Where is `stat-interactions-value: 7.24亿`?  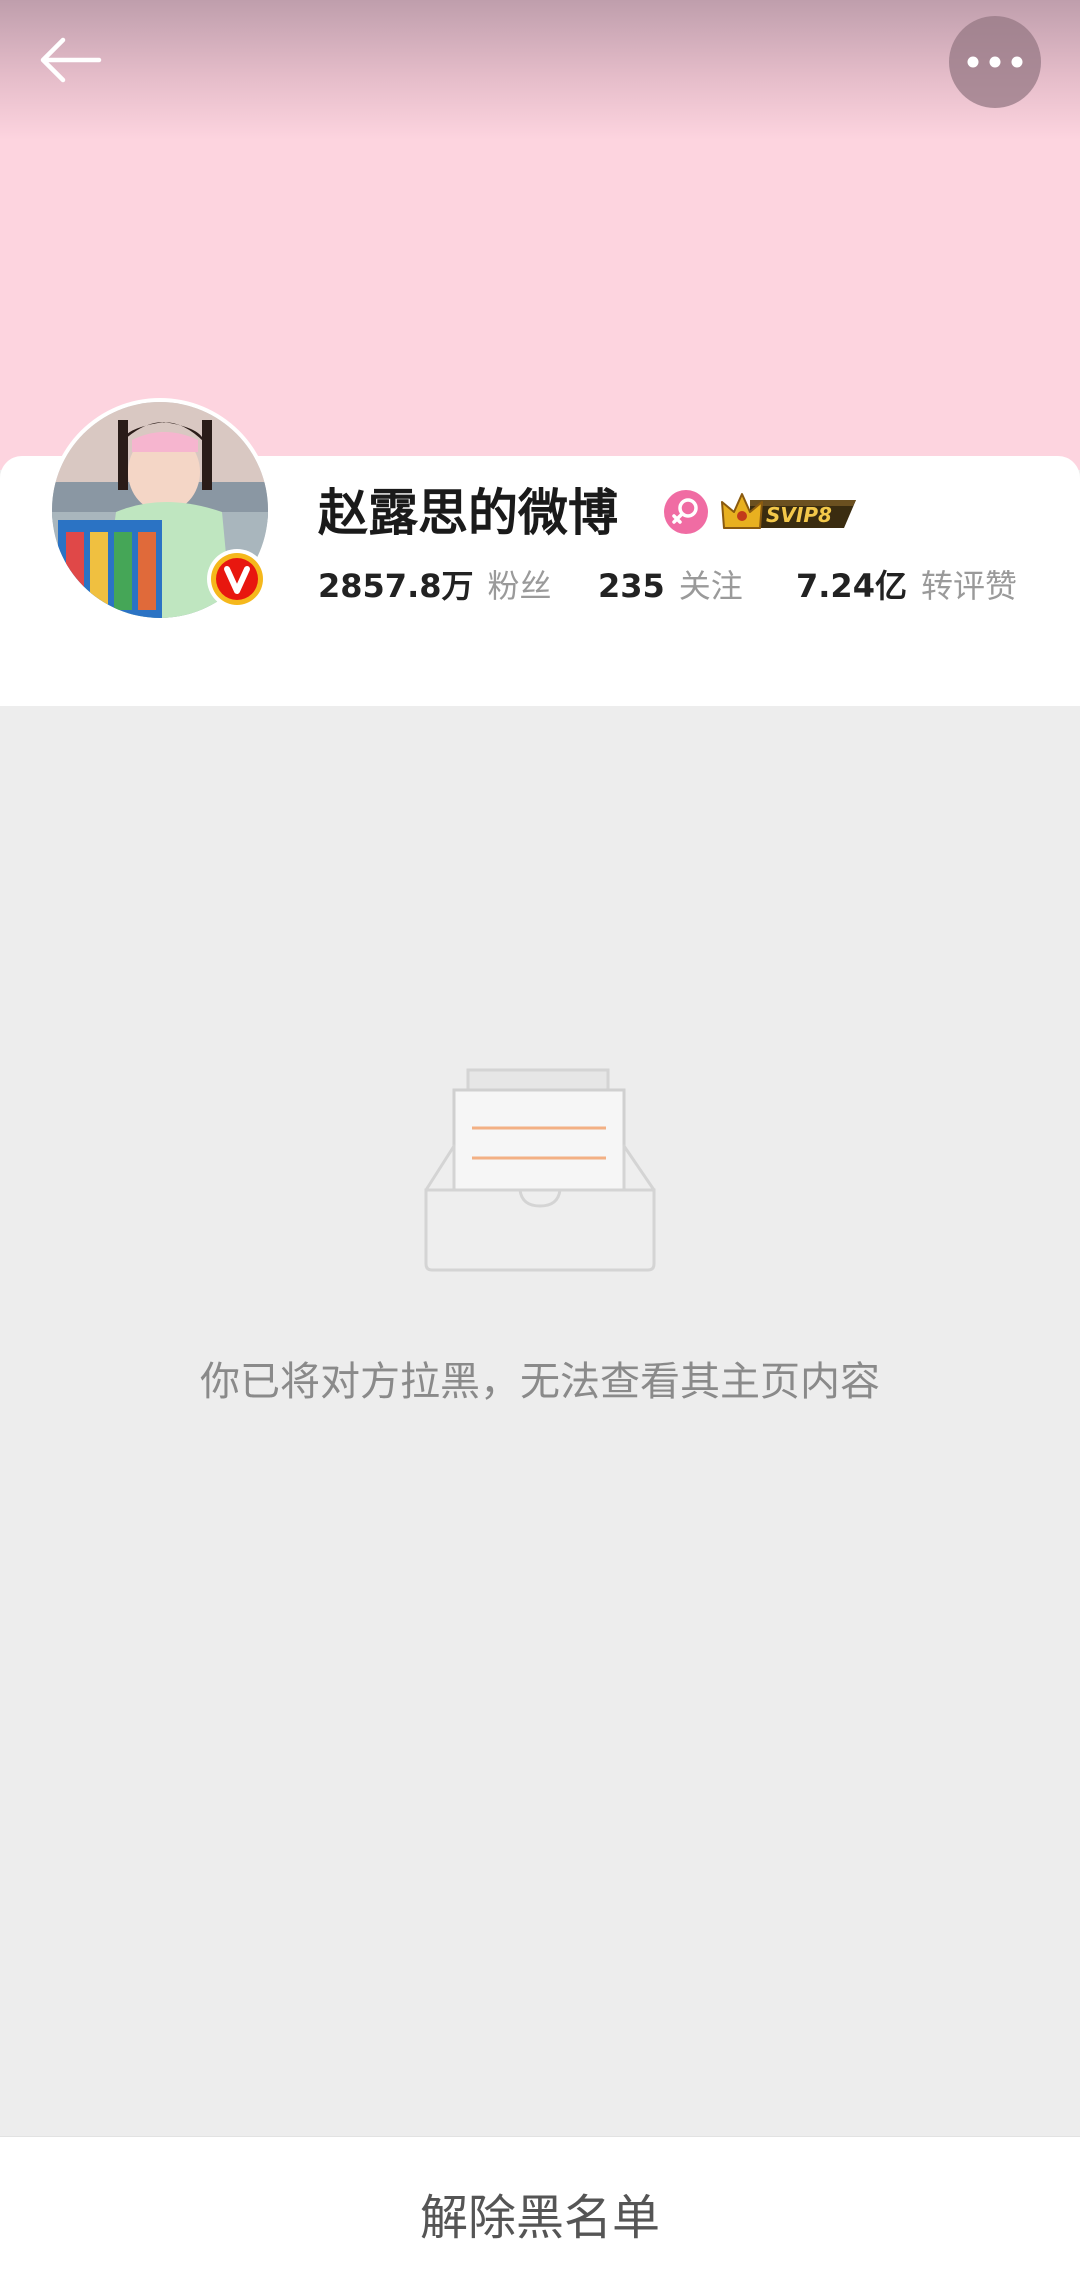
stat-interactions-value: 7.24亿 is located at coordinates (851, 586).